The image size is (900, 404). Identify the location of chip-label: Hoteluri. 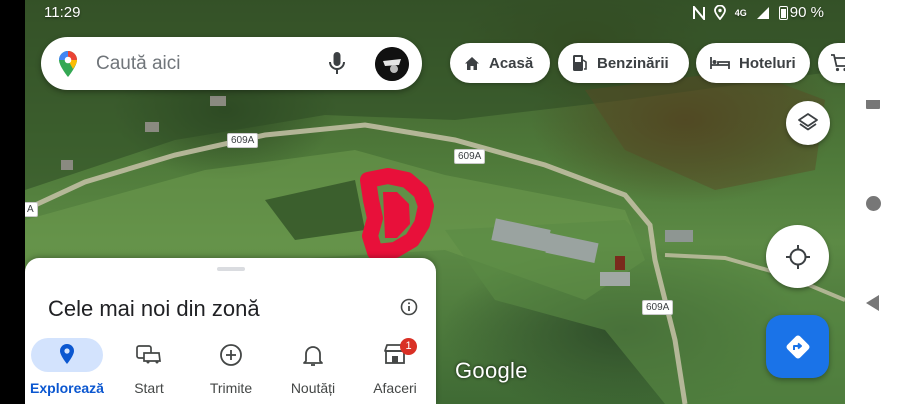
(767, 63).